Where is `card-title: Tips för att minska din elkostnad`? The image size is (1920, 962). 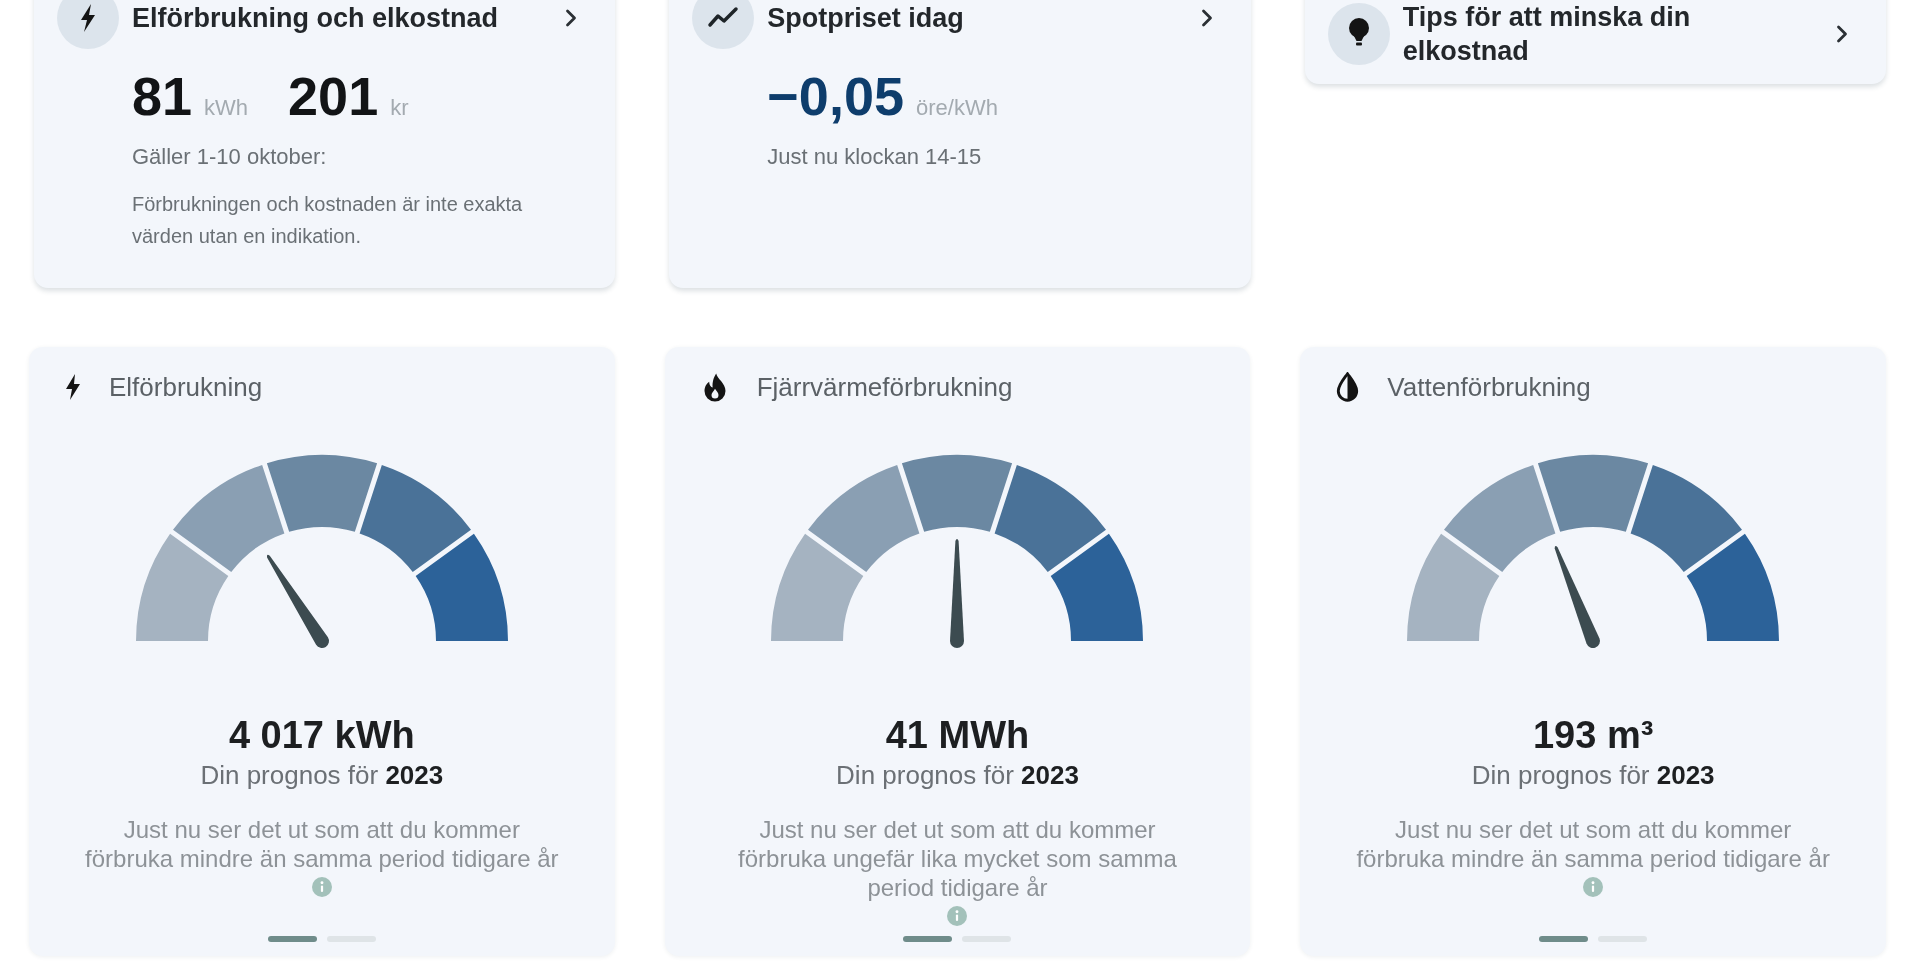 card-title: Tips för att minska din elkostnad is located at coordinates (1547, 34).